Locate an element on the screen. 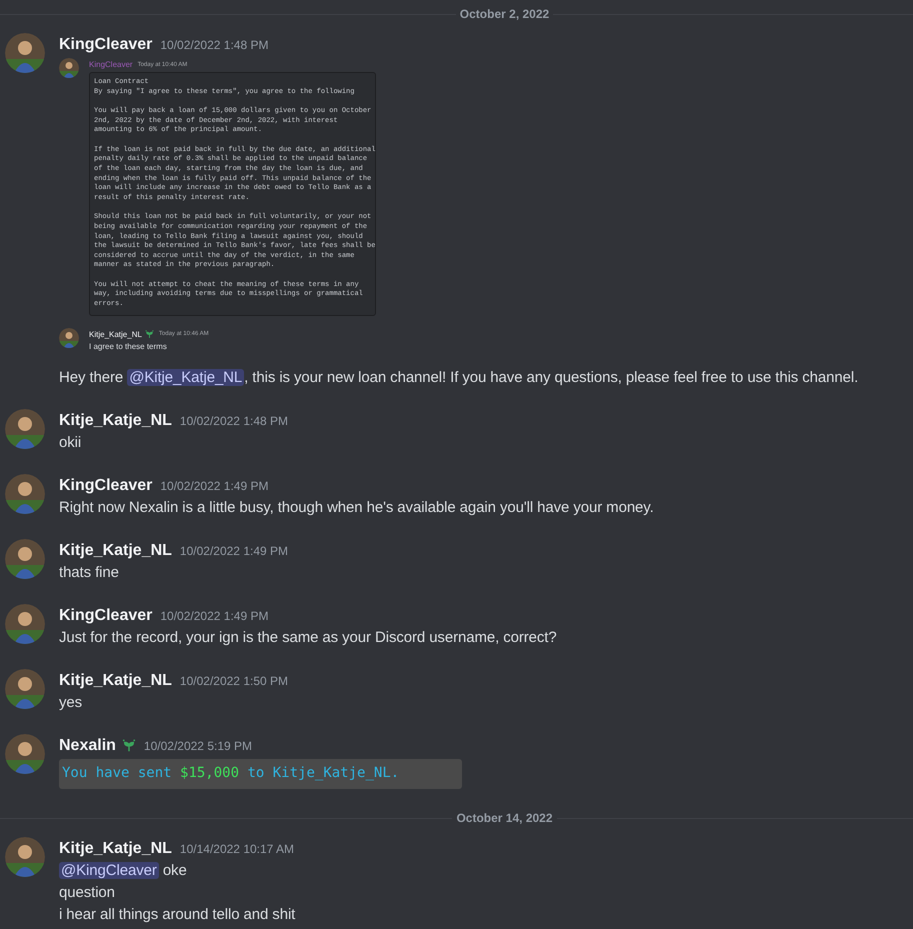 The image size is (913, 929). message-text: question is located at coordinates (87, 892).